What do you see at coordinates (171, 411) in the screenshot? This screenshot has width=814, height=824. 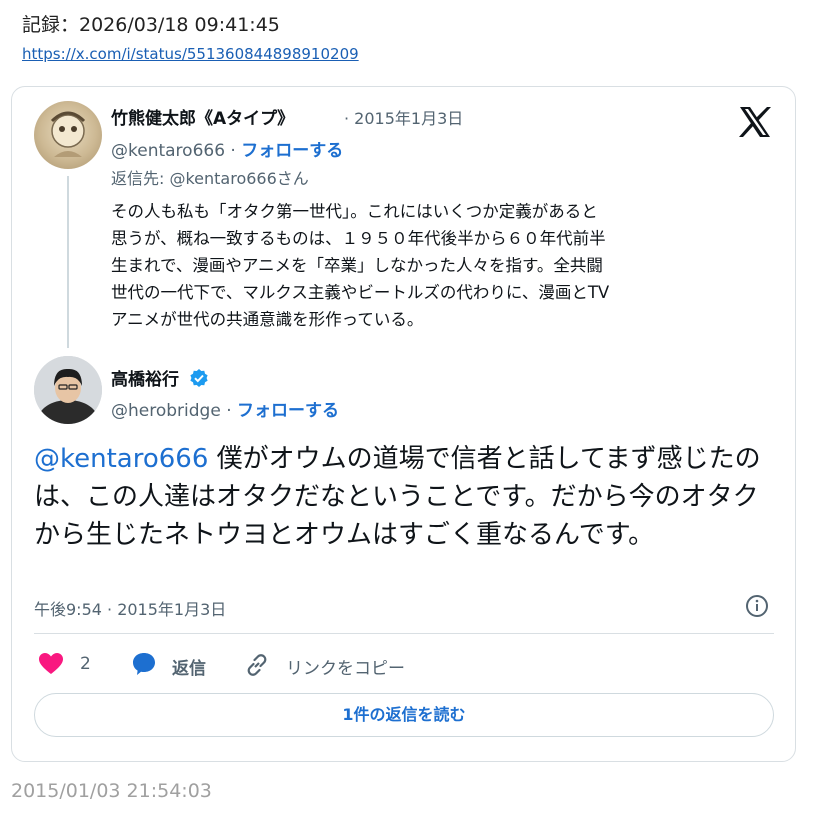 I see `main-handle: @herobridge ·` at bounding box center [171, 411].